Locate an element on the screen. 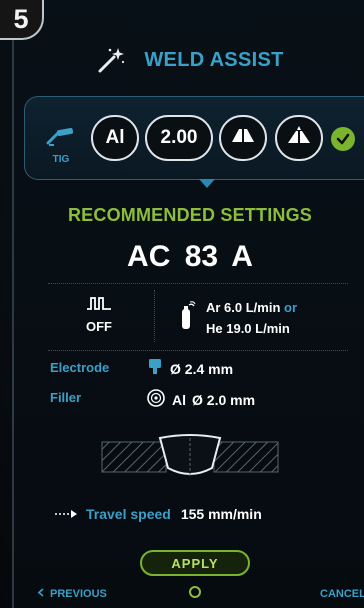  wire-spool-icon is located at coordinates (156, 399).